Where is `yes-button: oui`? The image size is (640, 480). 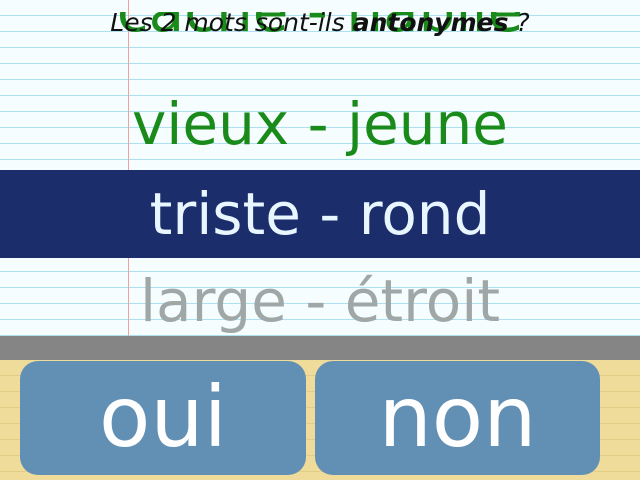 yes-button: oui is located at coordinates (163, 418).